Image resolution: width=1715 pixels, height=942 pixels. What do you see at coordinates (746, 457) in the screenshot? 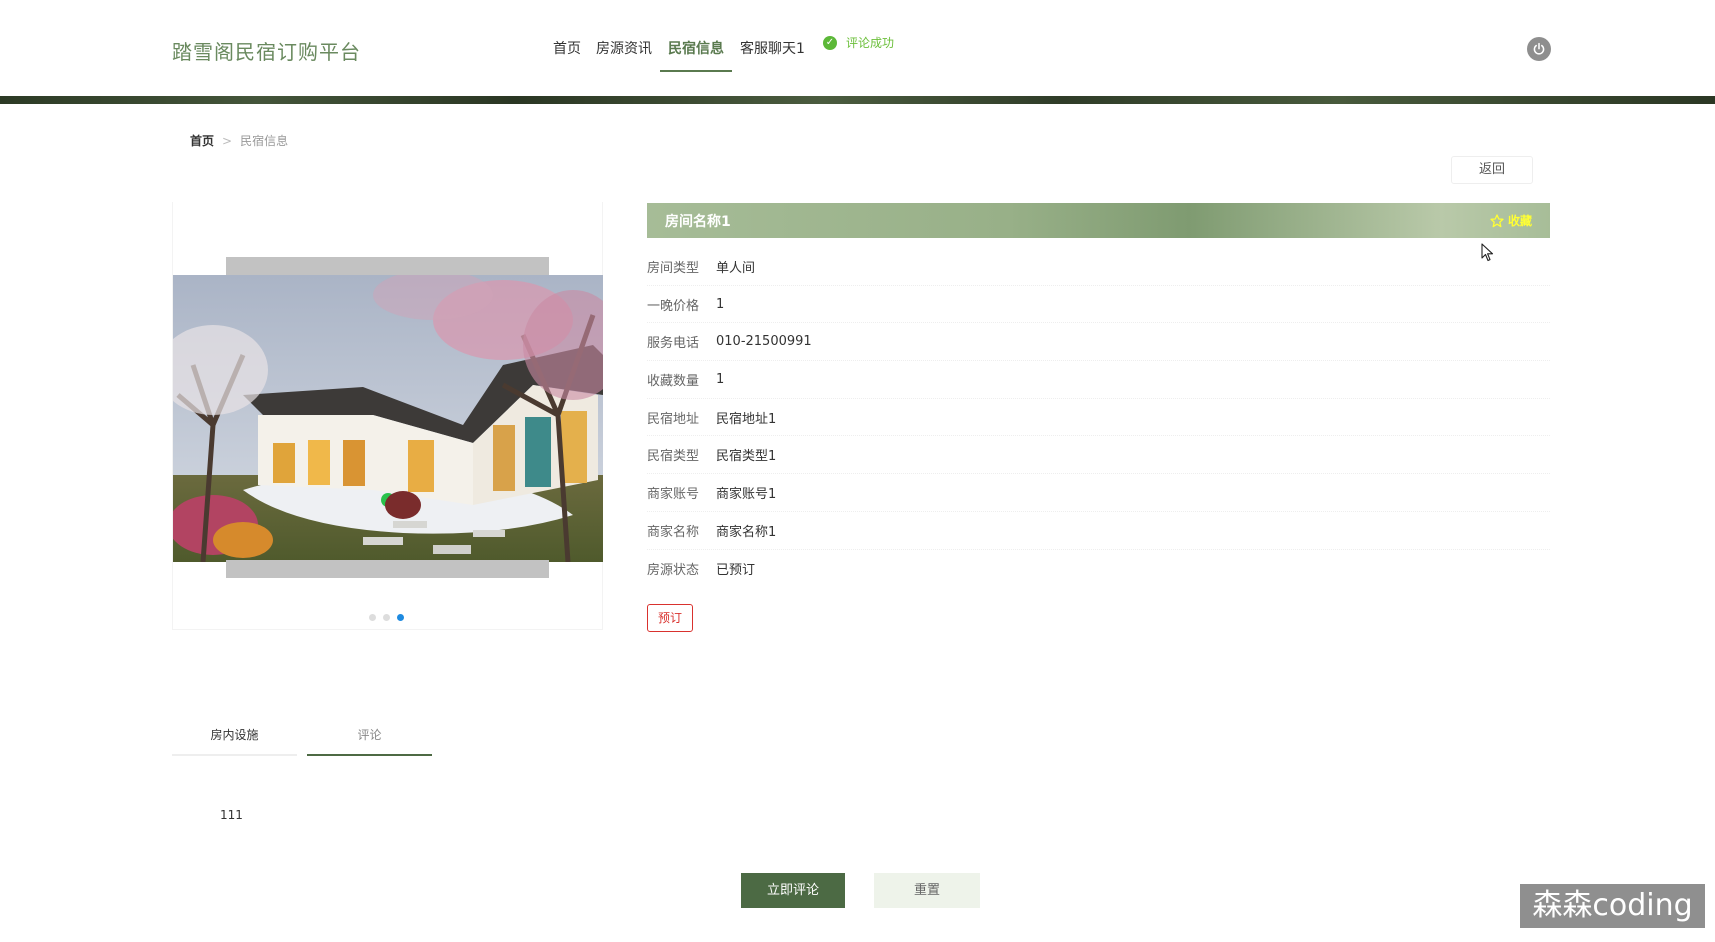
I see `info-value: 民宿类型1` at bounding box center [746, 457].